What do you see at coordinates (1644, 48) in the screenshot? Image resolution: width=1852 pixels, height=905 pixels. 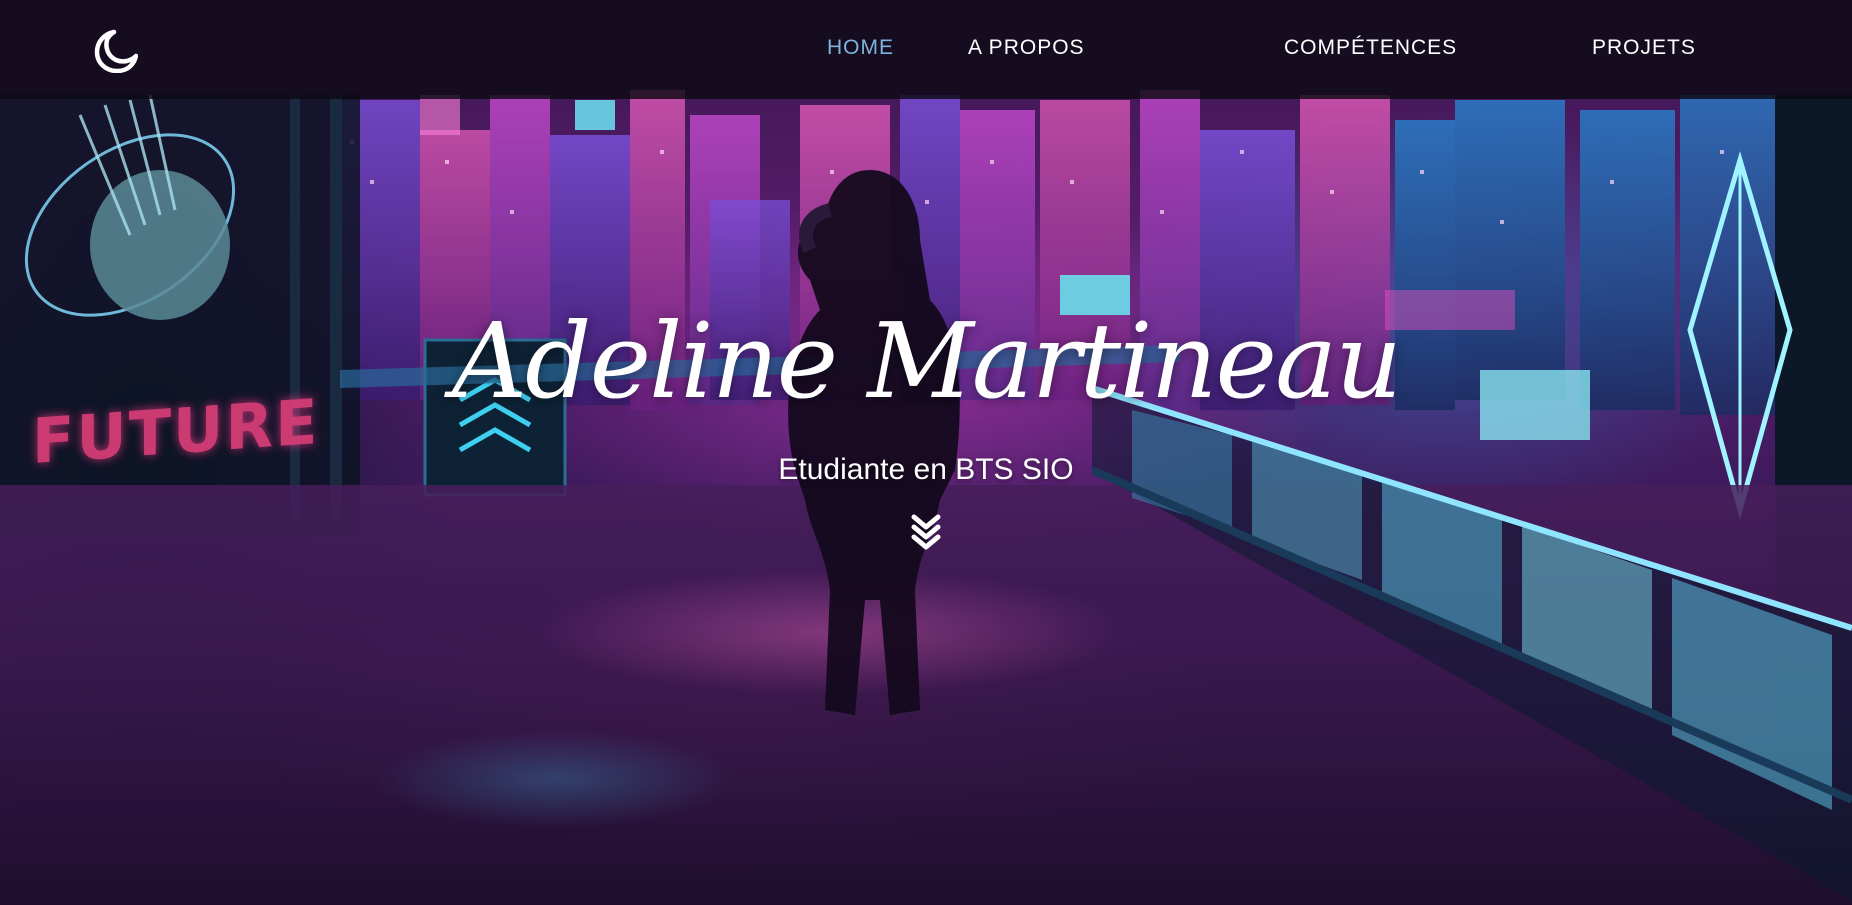 I see `nav-link-projets: PROJETS` at bounding box center [1644, 48].